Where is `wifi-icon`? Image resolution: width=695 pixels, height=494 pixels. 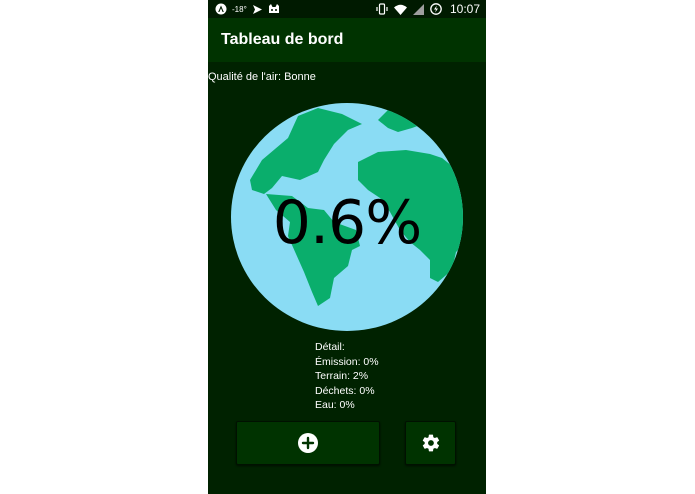
wifi-icon is located at coordinates (400, 9).